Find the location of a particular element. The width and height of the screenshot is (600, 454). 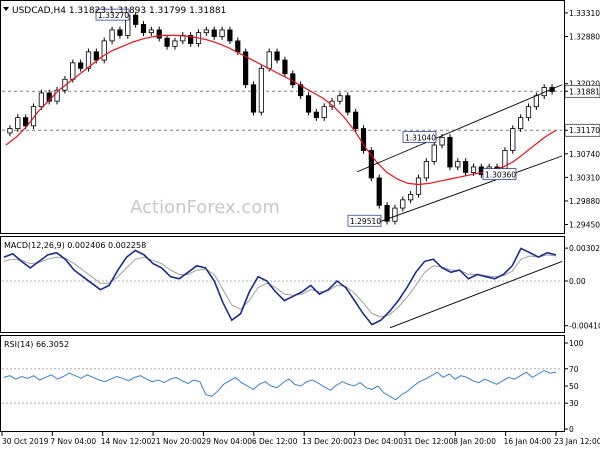

x-tick-label: 13 Dec 20:00 is located at coordinates (327, 441).